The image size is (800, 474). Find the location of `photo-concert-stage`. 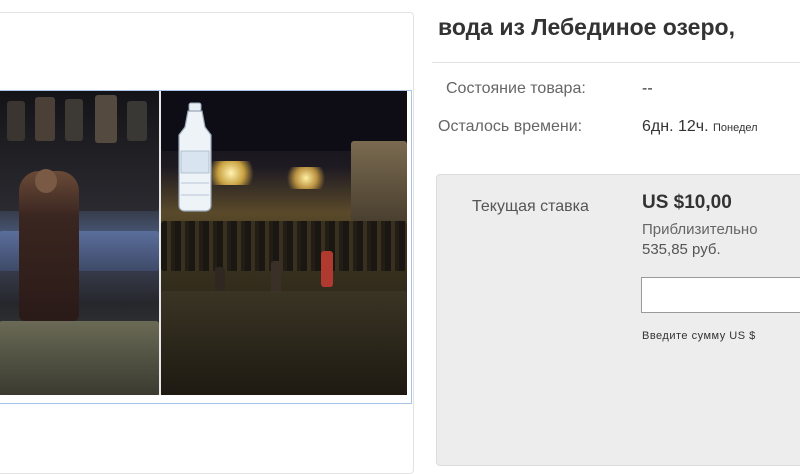

photo-concert-stage is located at coordinates (79, 243).